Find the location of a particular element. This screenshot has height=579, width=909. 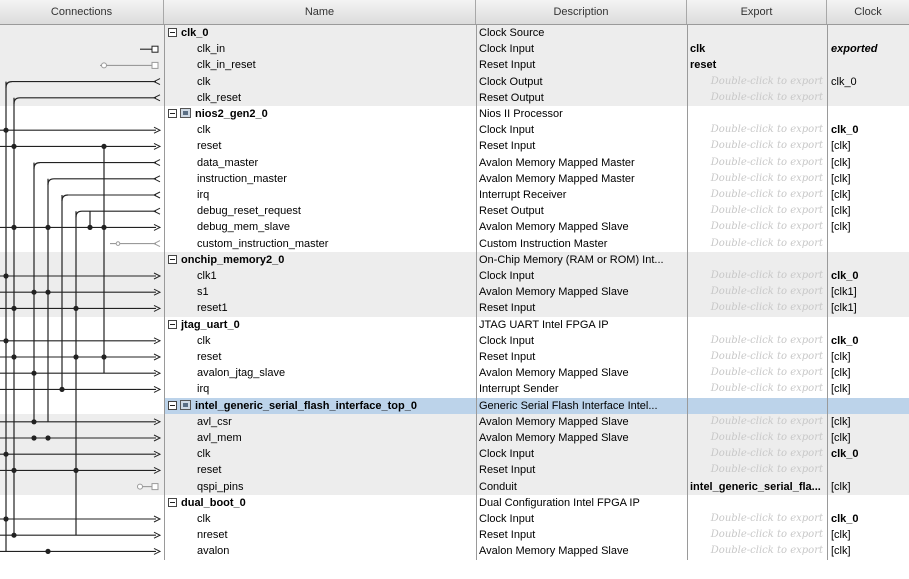

component-name: clk_0 is located at coordinates (195, 33).